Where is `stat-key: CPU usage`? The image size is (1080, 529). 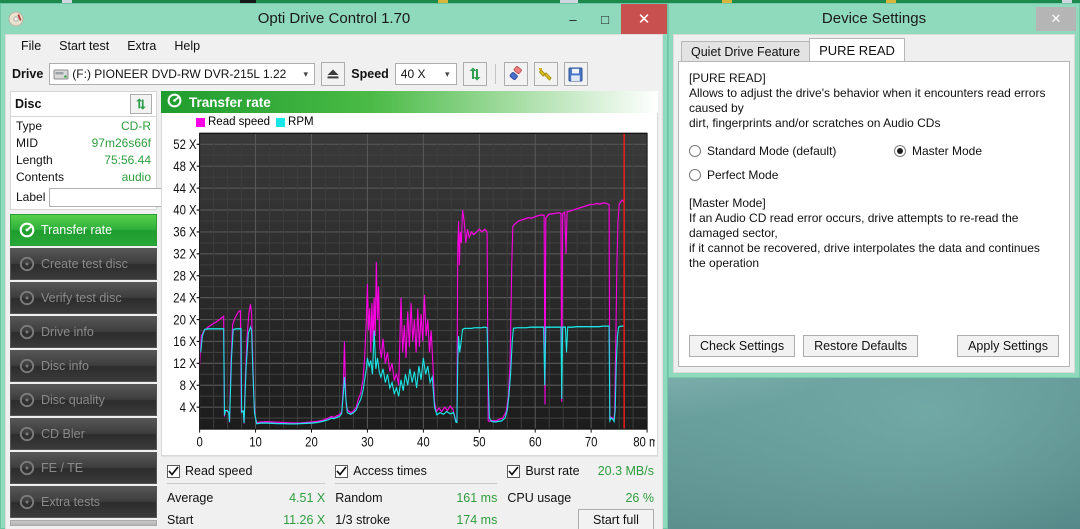
stat-key: CPU usage is located at coordinates (539, 498).